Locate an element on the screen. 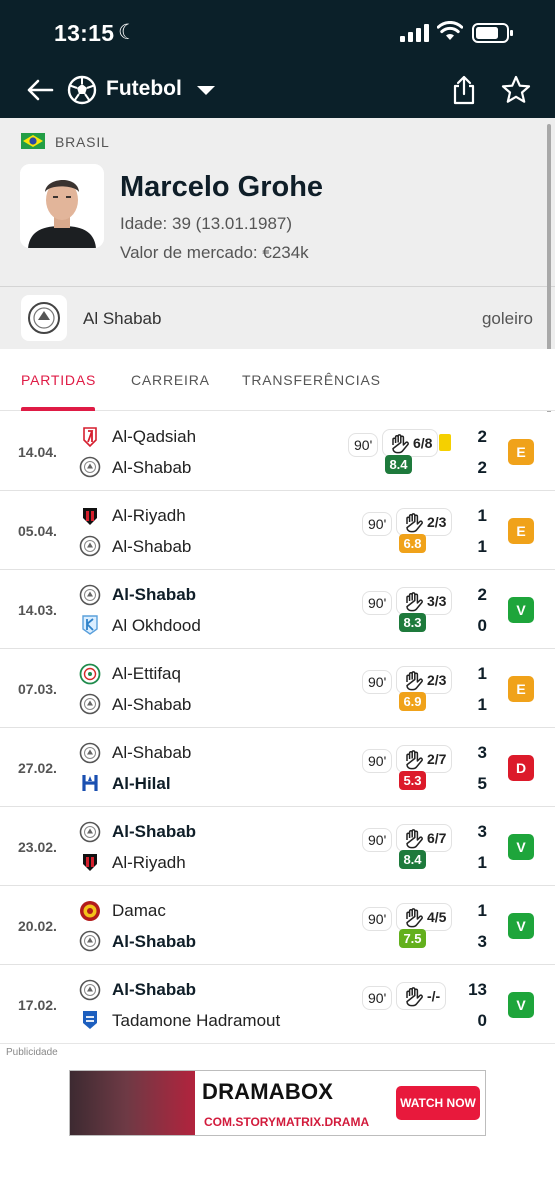 Image resolution: width=555 pixels, height=1200 pixels. match-row: 27.02. Al-Shabab Al-Hilal 90' 2/7 5.3 3 5 D is located at coordinates (277, 767).